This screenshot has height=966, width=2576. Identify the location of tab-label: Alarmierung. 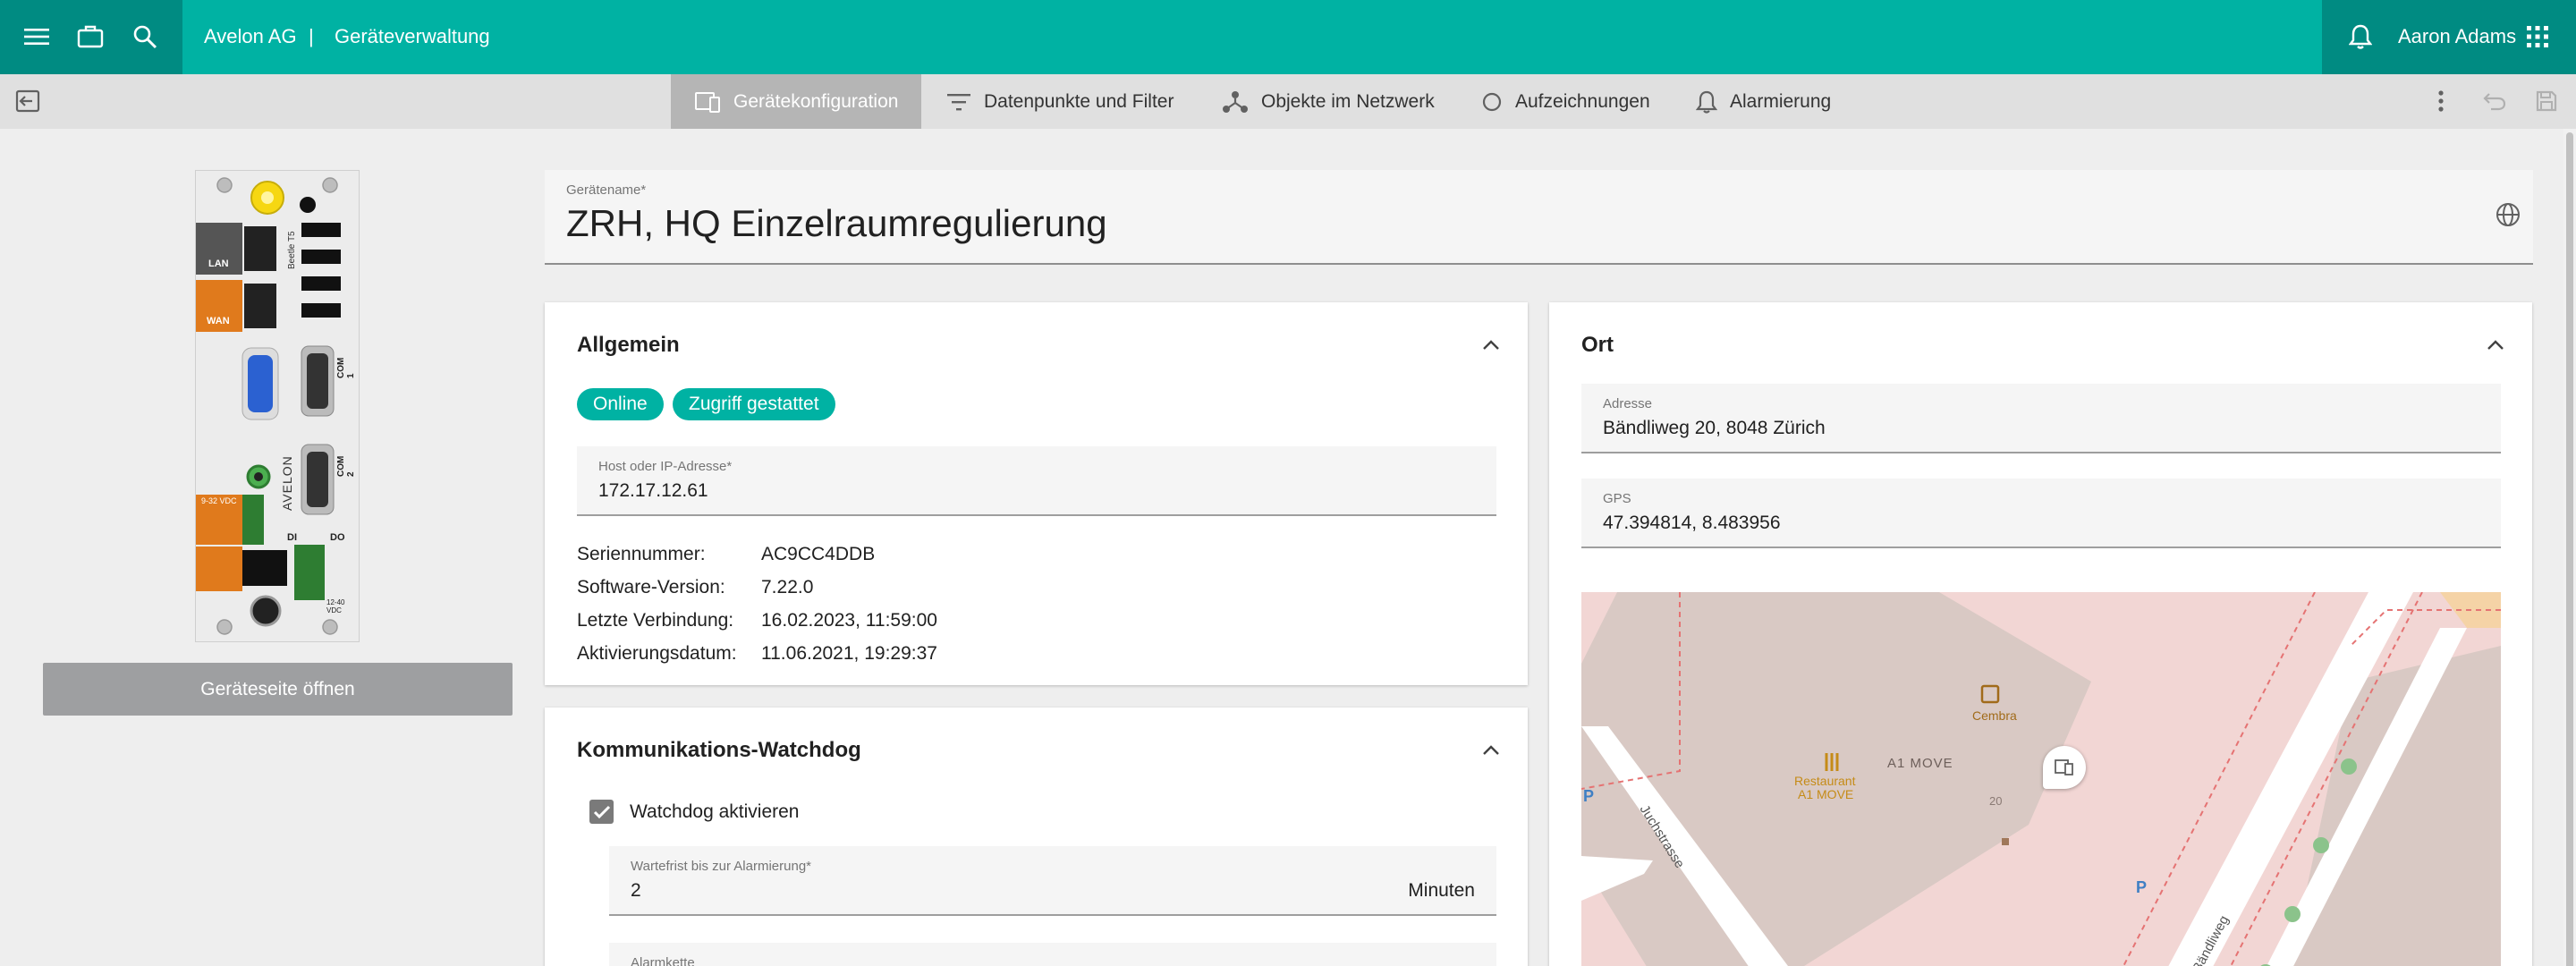
(1781, 101).